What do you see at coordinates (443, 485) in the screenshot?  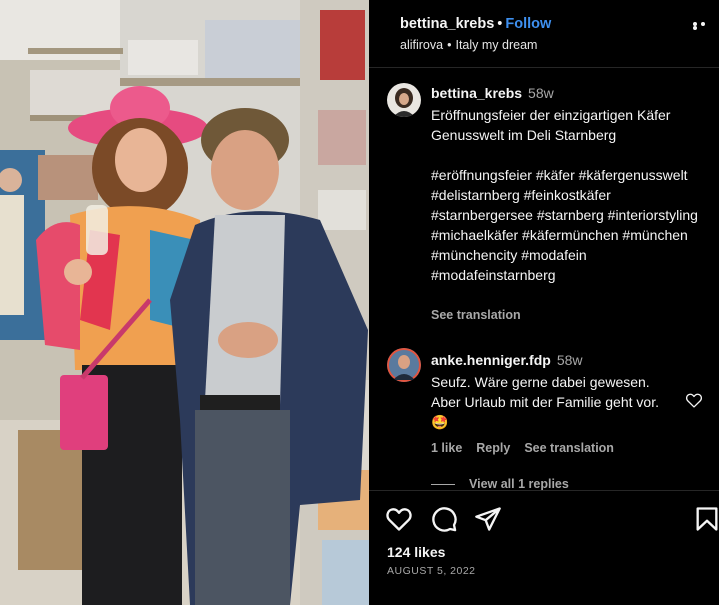 I see `replies-divider` at bounding box center [443, 485].